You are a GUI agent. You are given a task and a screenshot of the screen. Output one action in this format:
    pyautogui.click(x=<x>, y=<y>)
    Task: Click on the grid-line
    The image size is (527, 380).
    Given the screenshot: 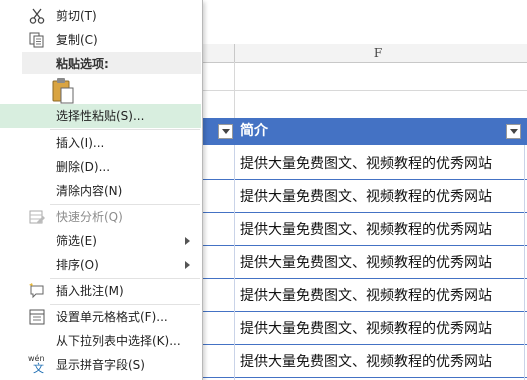 What is the action you would take?
    pyautogui.click(x=234, y=90)
    